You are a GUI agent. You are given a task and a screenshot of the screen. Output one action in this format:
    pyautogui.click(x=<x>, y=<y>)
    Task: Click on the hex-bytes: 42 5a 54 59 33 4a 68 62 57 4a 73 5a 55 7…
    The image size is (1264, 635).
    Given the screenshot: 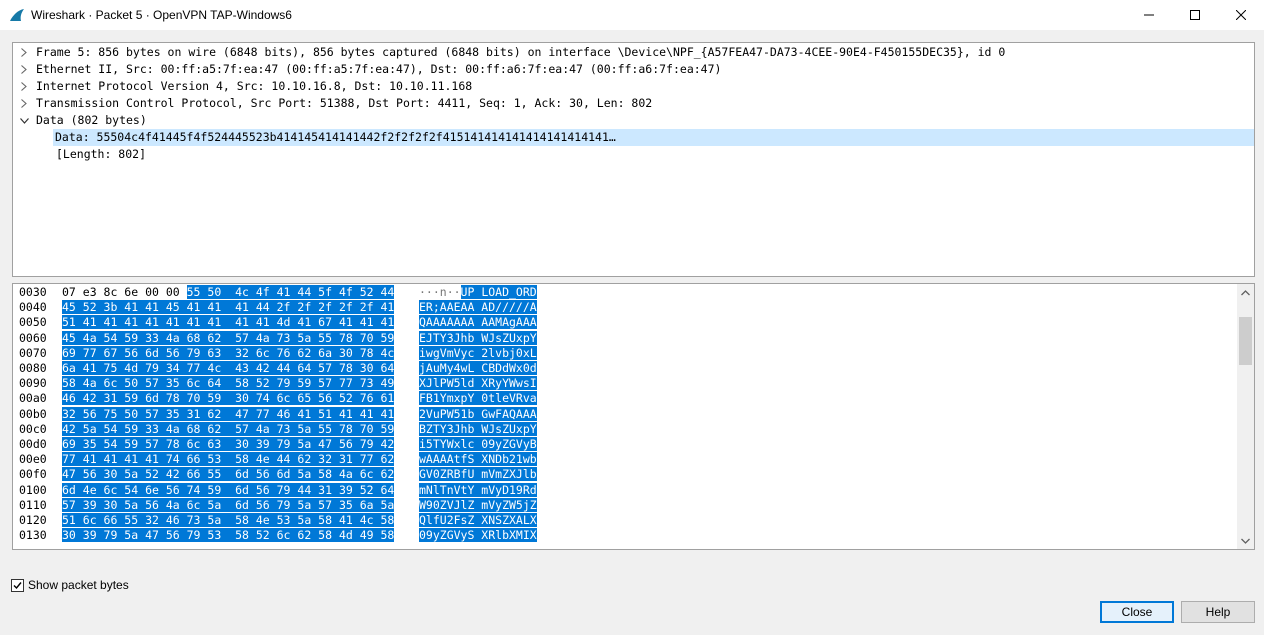 What is the action you would take?
    pyautogui.click(x=228, y=429)
    